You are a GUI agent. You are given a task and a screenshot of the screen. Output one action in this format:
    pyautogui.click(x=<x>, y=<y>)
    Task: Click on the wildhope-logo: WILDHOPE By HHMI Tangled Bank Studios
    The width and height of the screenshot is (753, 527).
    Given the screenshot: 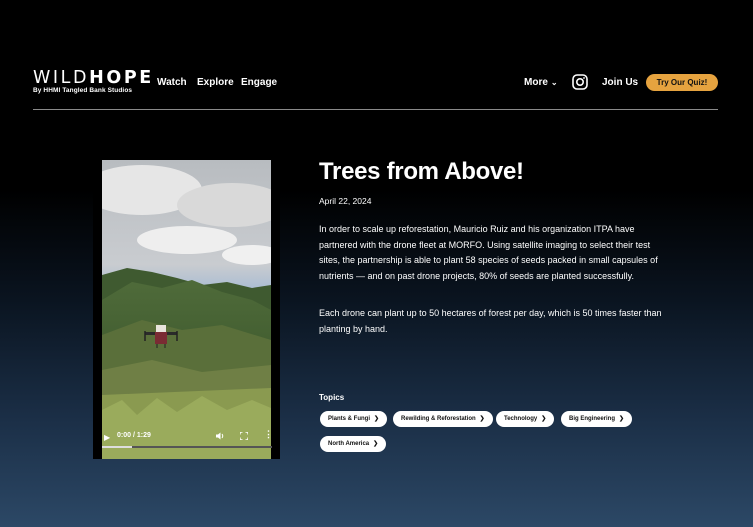 What is the action you would take?
    pyautogui.click(x=93, y=81)
    